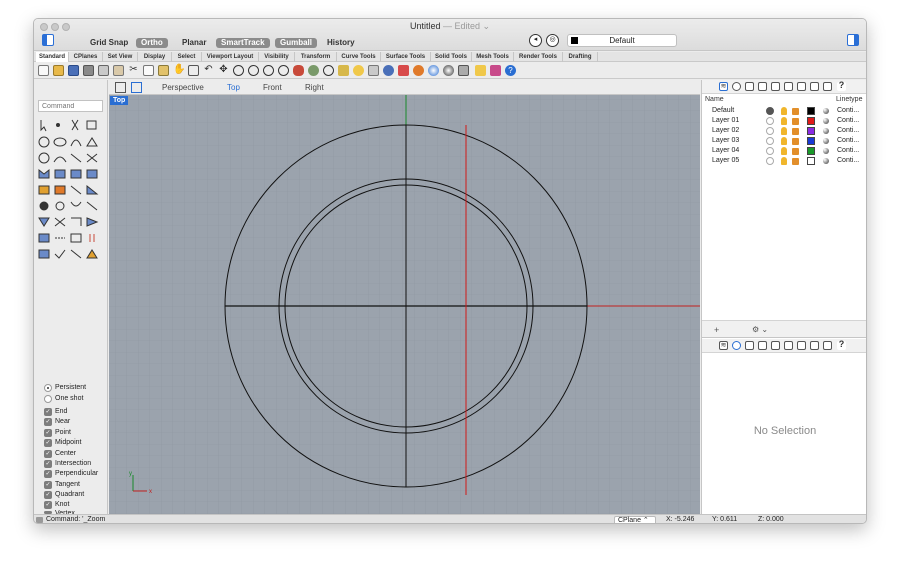 This screenshot has height=571, width=900. I want to click on osnap-point-checkbox: ✓, so click(48, 433).